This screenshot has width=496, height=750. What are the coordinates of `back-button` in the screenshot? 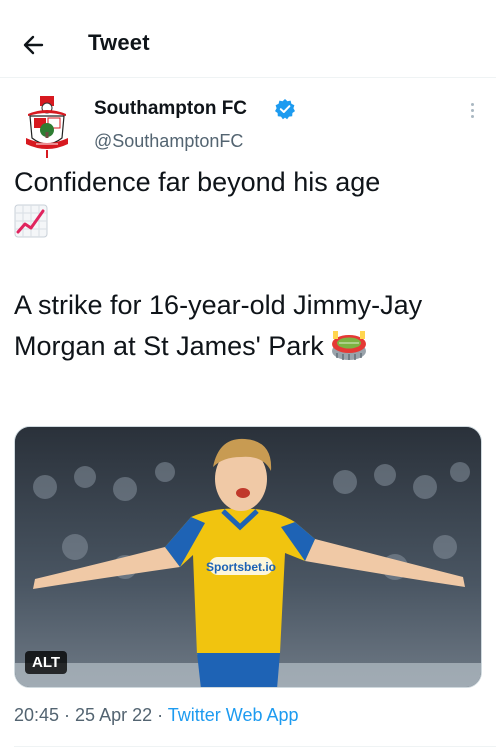 It's located at (34, 45).